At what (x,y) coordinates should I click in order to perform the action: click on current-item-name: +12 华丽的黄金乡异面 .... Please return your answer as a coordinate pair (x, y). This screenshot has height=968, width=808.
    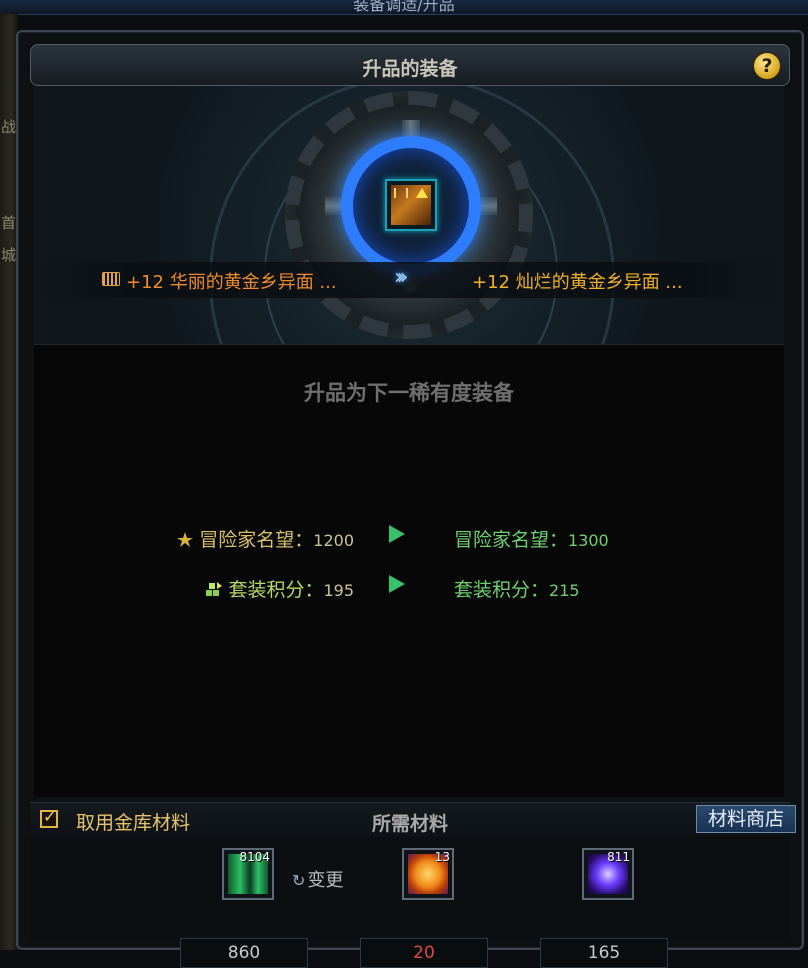
    Looking at the image, I should click on (219, 281).